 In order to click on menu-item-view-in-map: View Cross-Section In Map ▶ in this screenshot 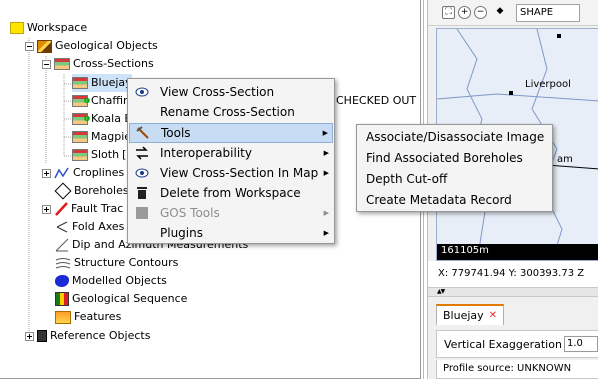, I will do `click(231, 173)`.